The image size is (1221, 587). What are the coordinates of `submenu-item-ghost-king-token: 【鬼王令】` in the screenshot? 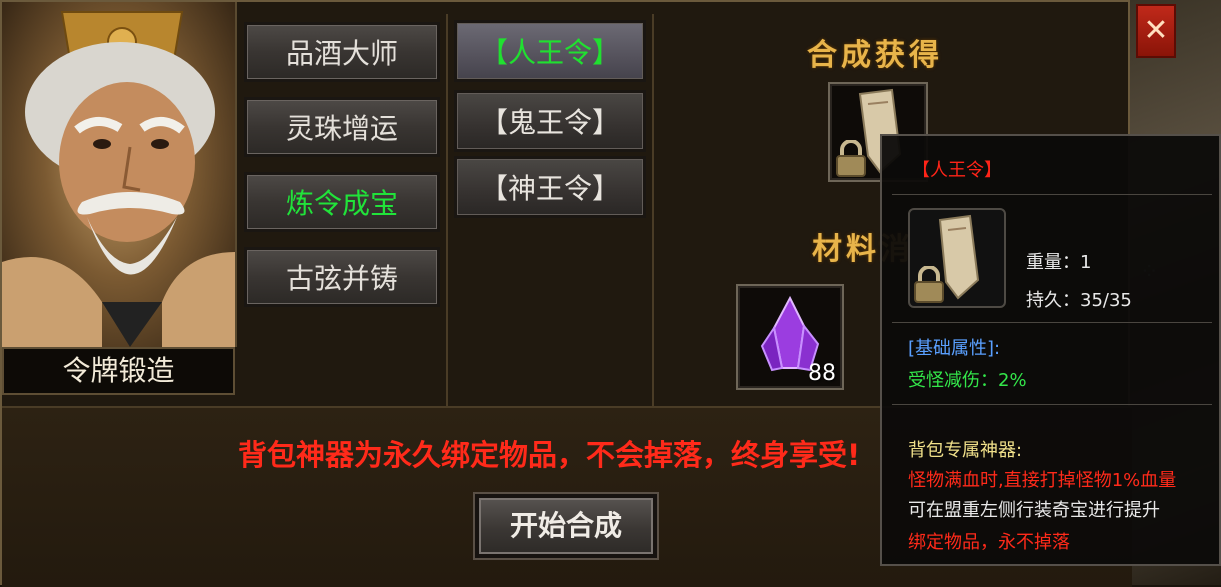 It's located at (550, 121).